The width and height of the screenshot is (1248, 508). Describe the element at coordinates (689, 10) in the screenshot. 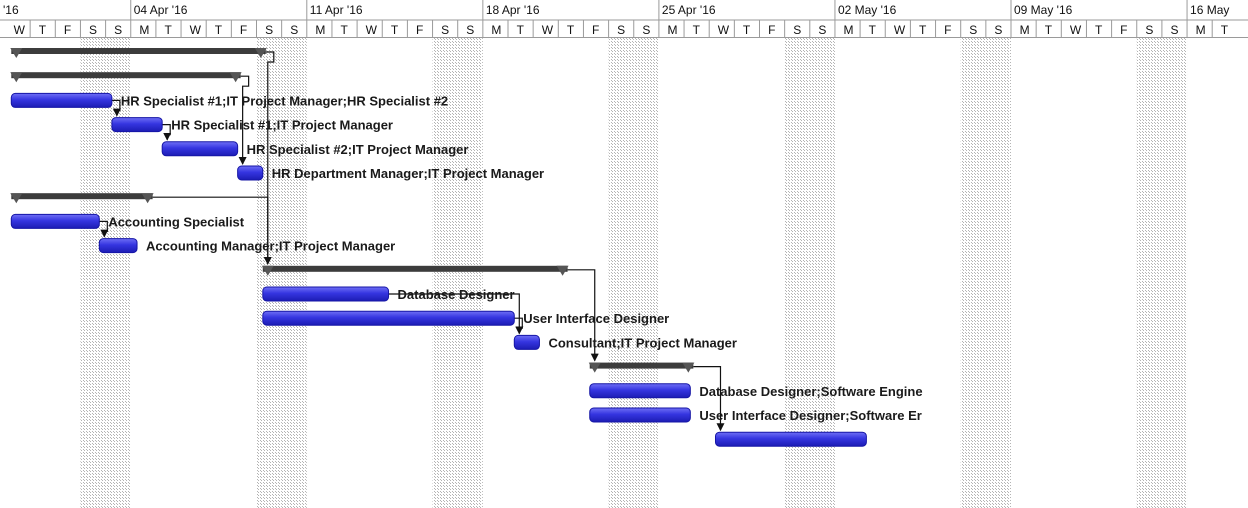

I see `week-label: 25 Apr '16` at that location.